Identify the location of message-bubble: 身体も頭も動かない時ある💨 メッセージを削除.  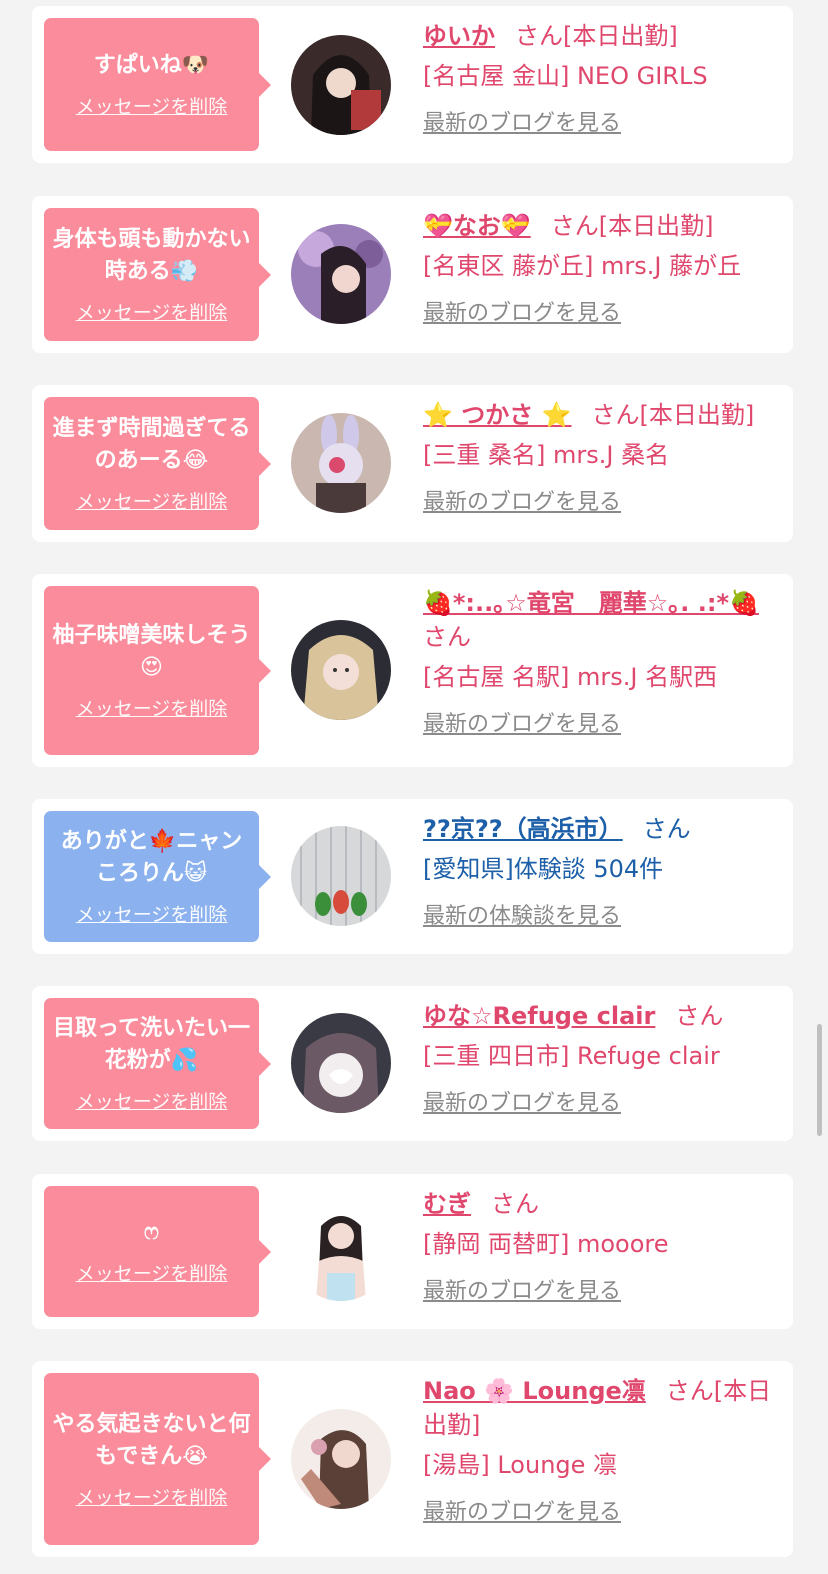
(157, 274).